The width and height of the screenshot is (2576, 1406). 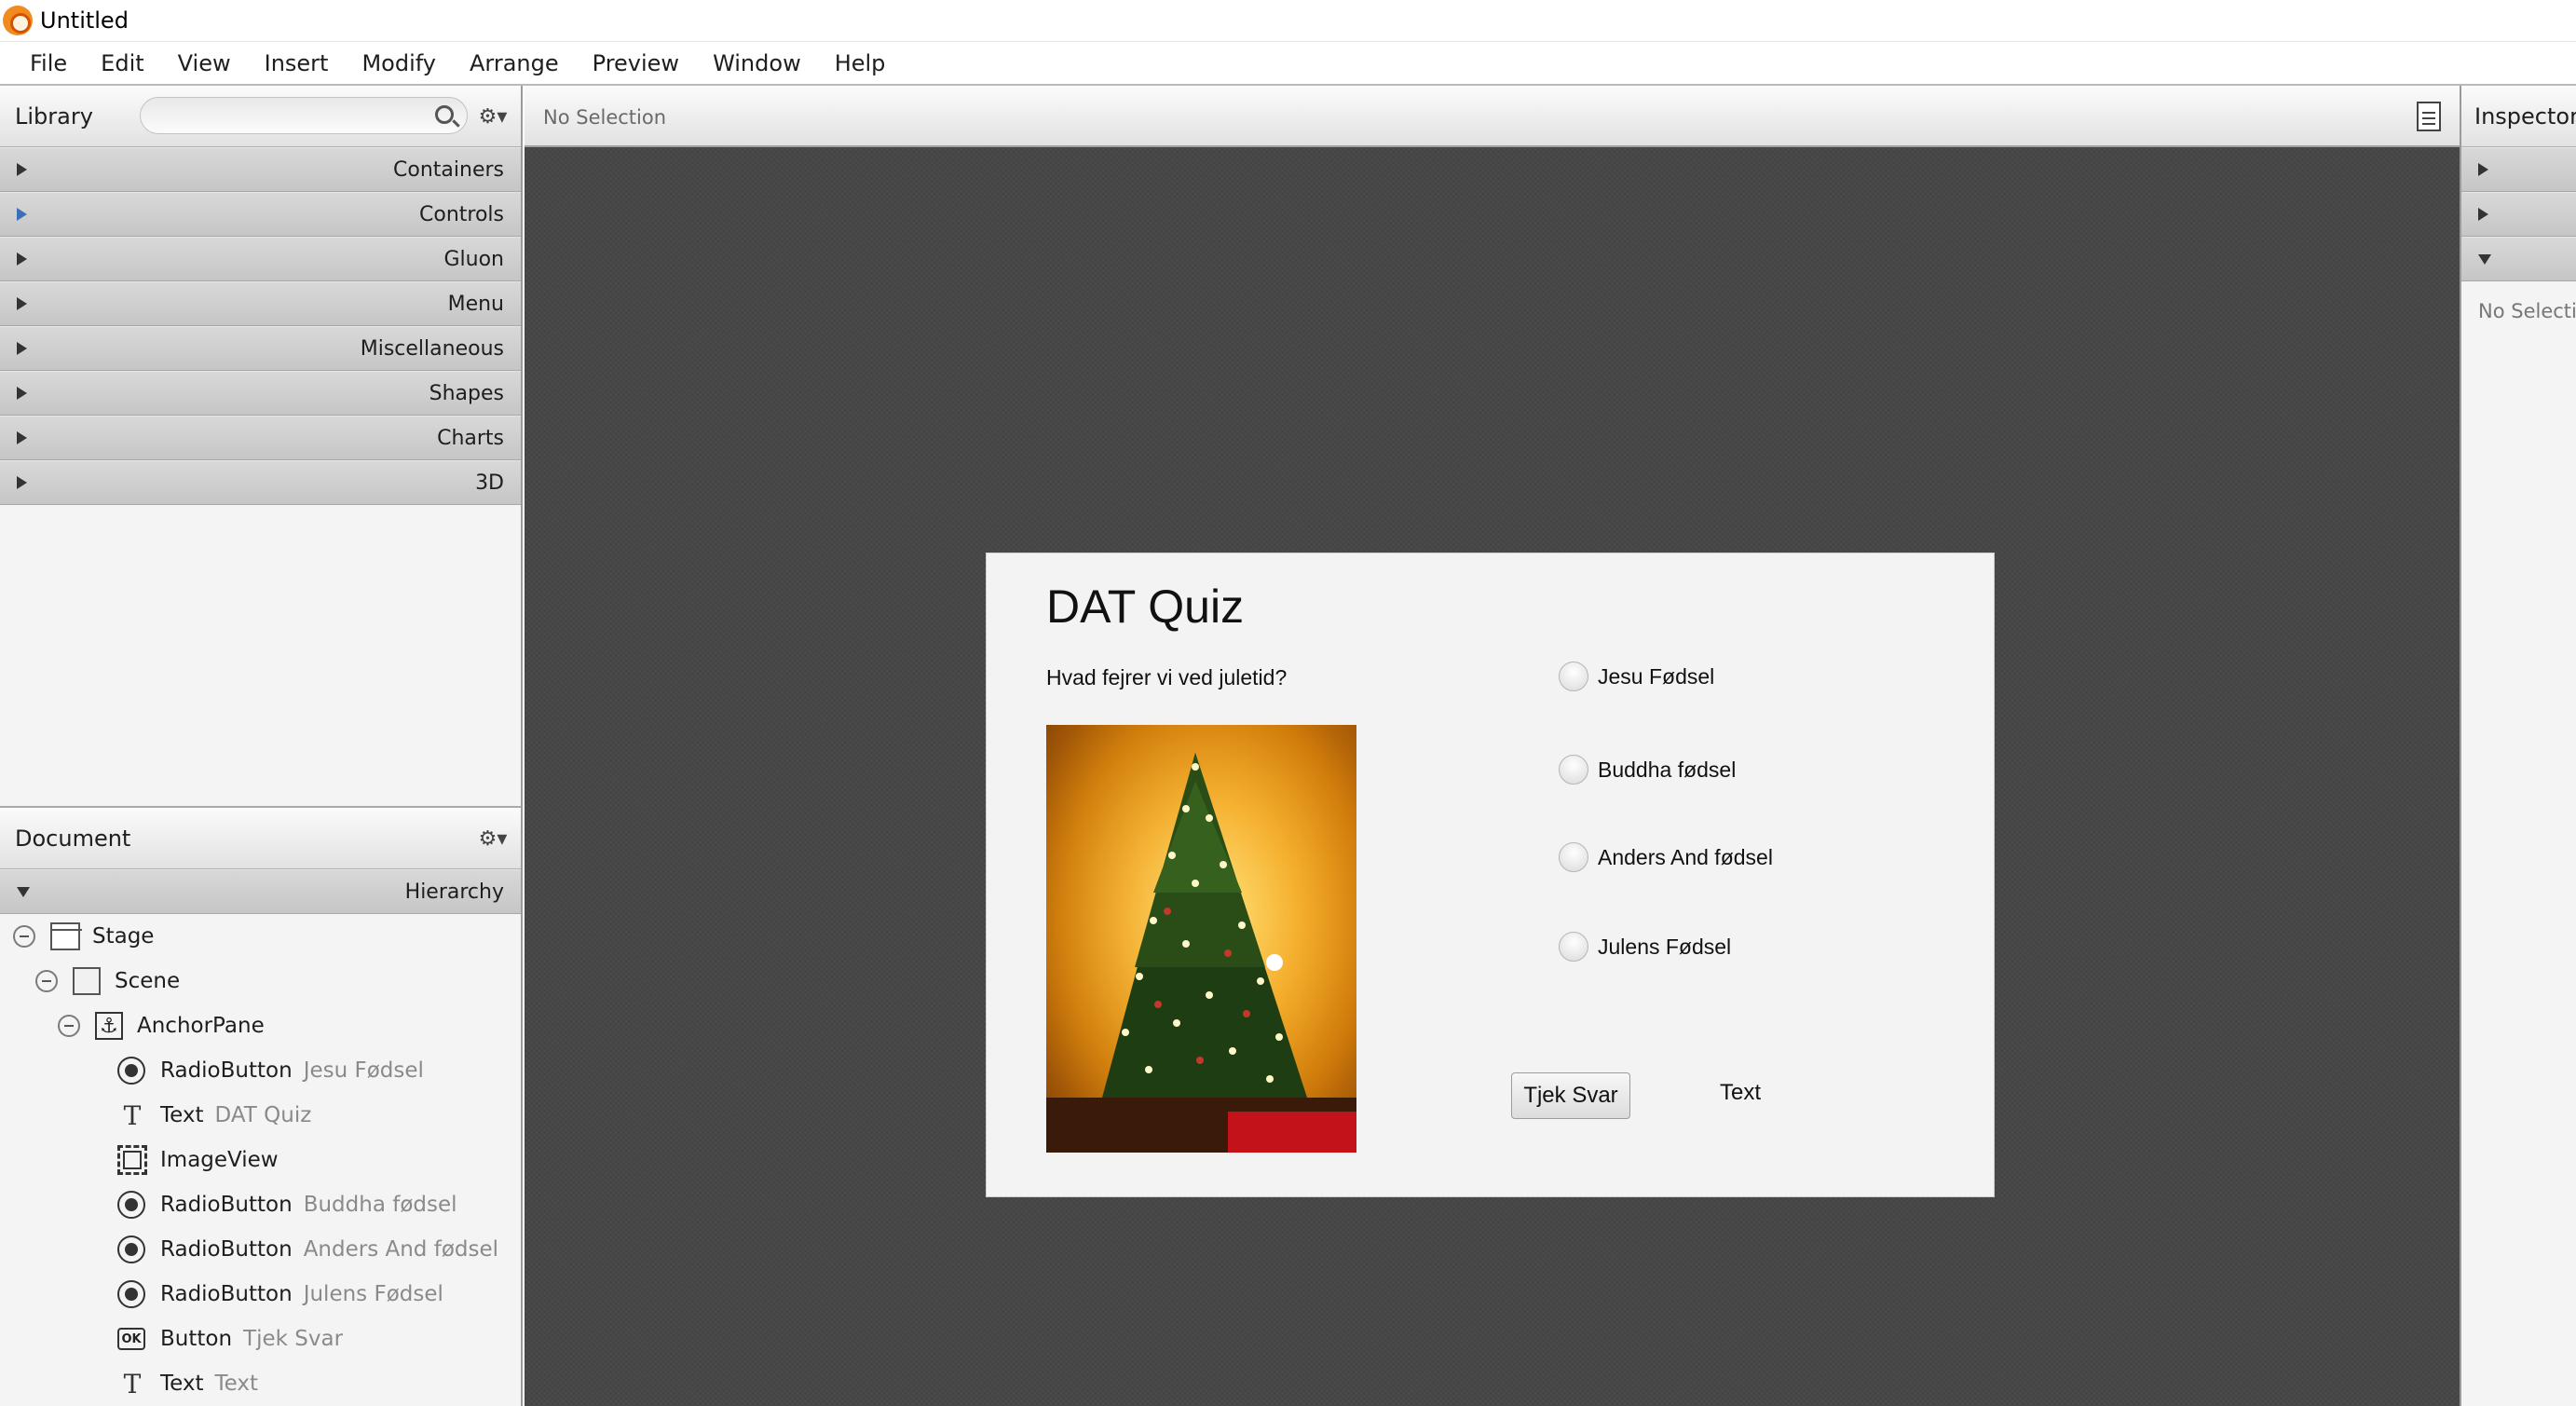 I want to click on tree-node-stage: Stage, so click(x=260, y=937).